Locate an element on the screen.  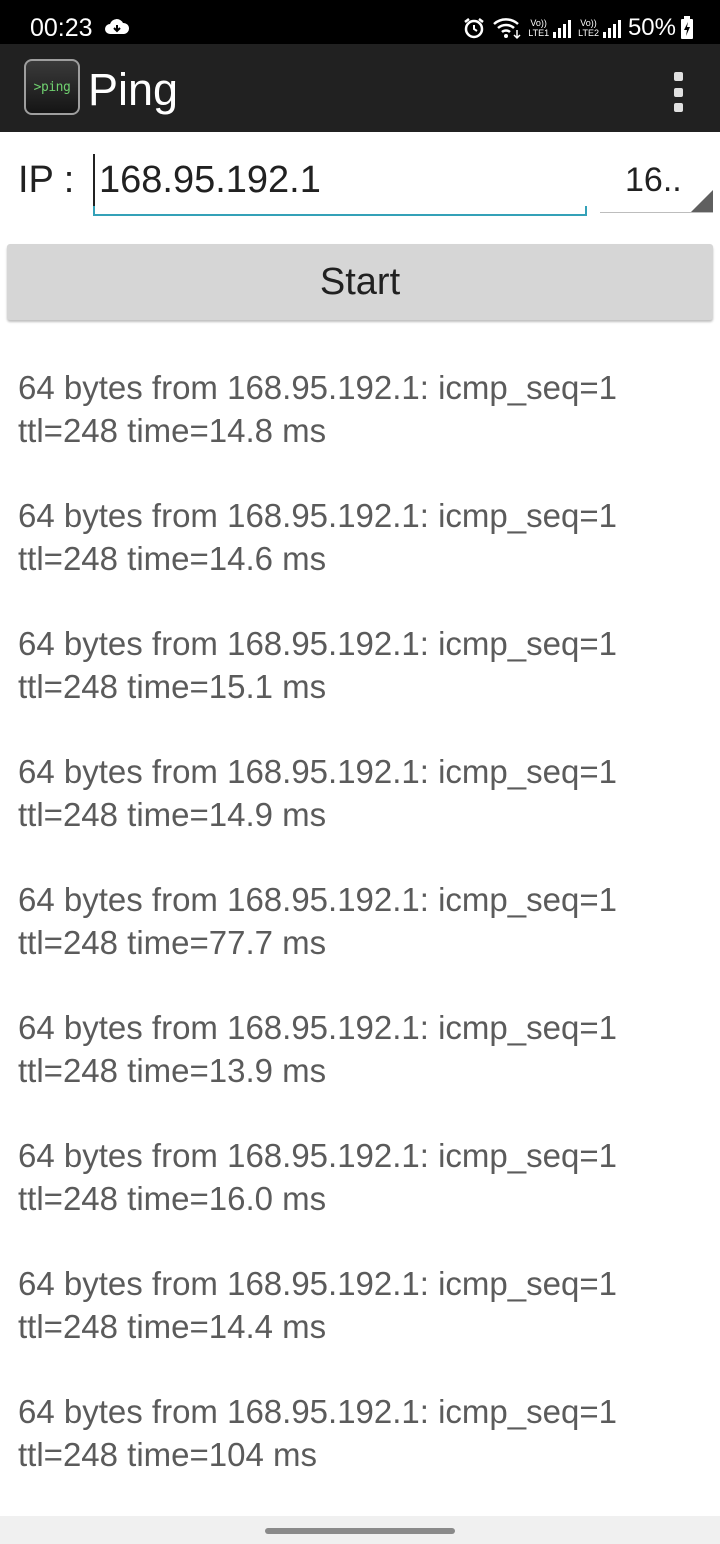
sim2-lte-label: LTE2 is located at coordinates (588, 33).